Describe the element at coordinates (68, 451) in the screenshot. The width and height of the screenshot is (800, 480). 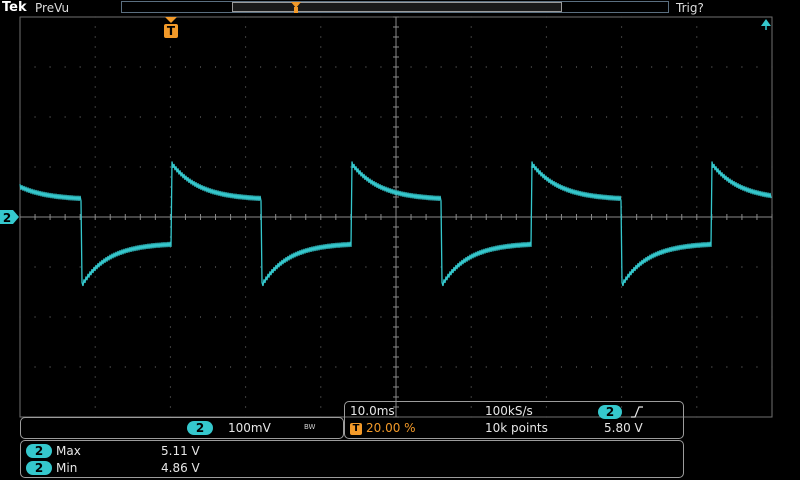
I see `measurement-name: Max` at that location.